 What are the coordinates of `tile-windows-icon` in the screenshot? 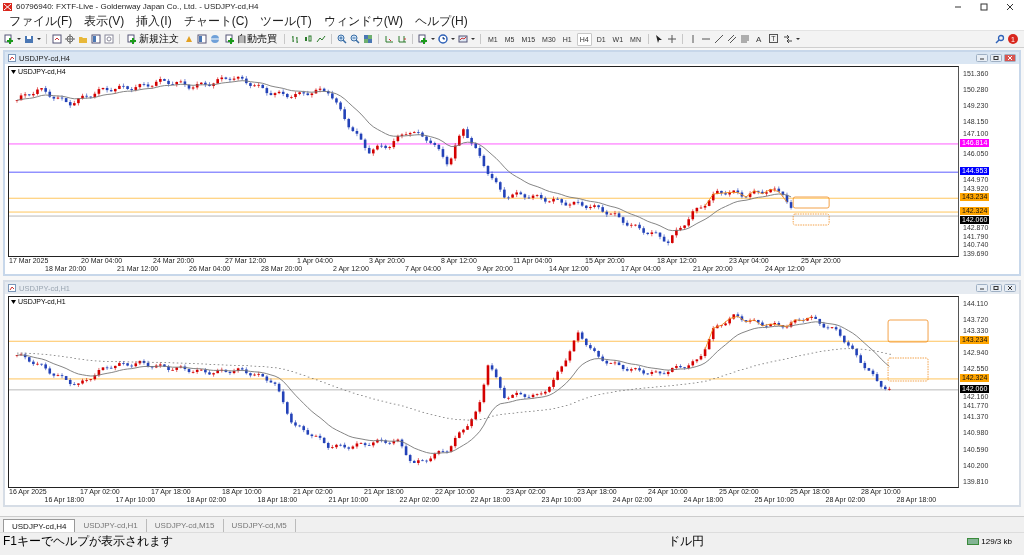 It's located at (368, 39).